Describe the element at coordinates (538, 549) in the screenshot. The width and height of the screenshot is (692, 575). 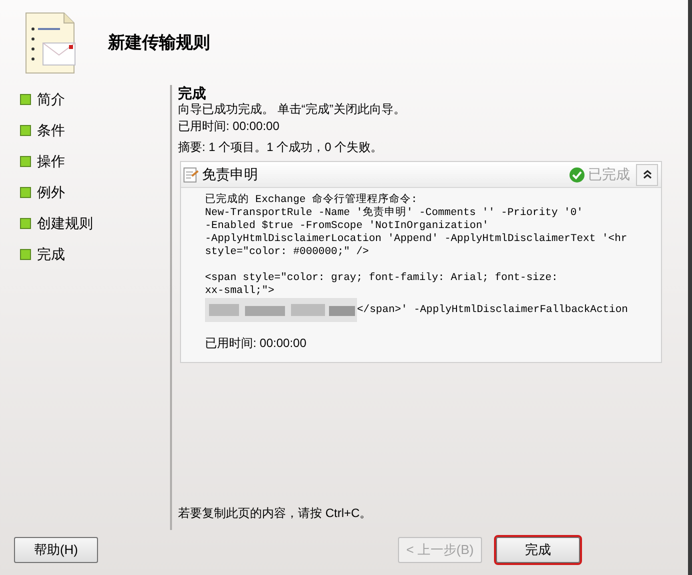
I see `dialog-button: 完成` at that location.